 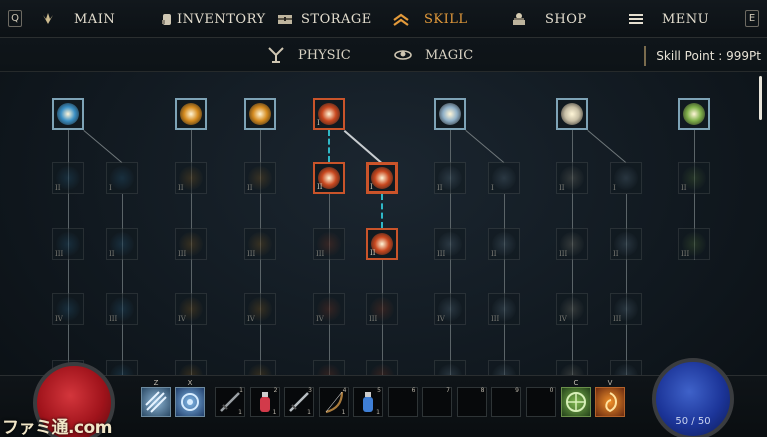 I want to click on item-slot: 21, so click(x=264, y=402).